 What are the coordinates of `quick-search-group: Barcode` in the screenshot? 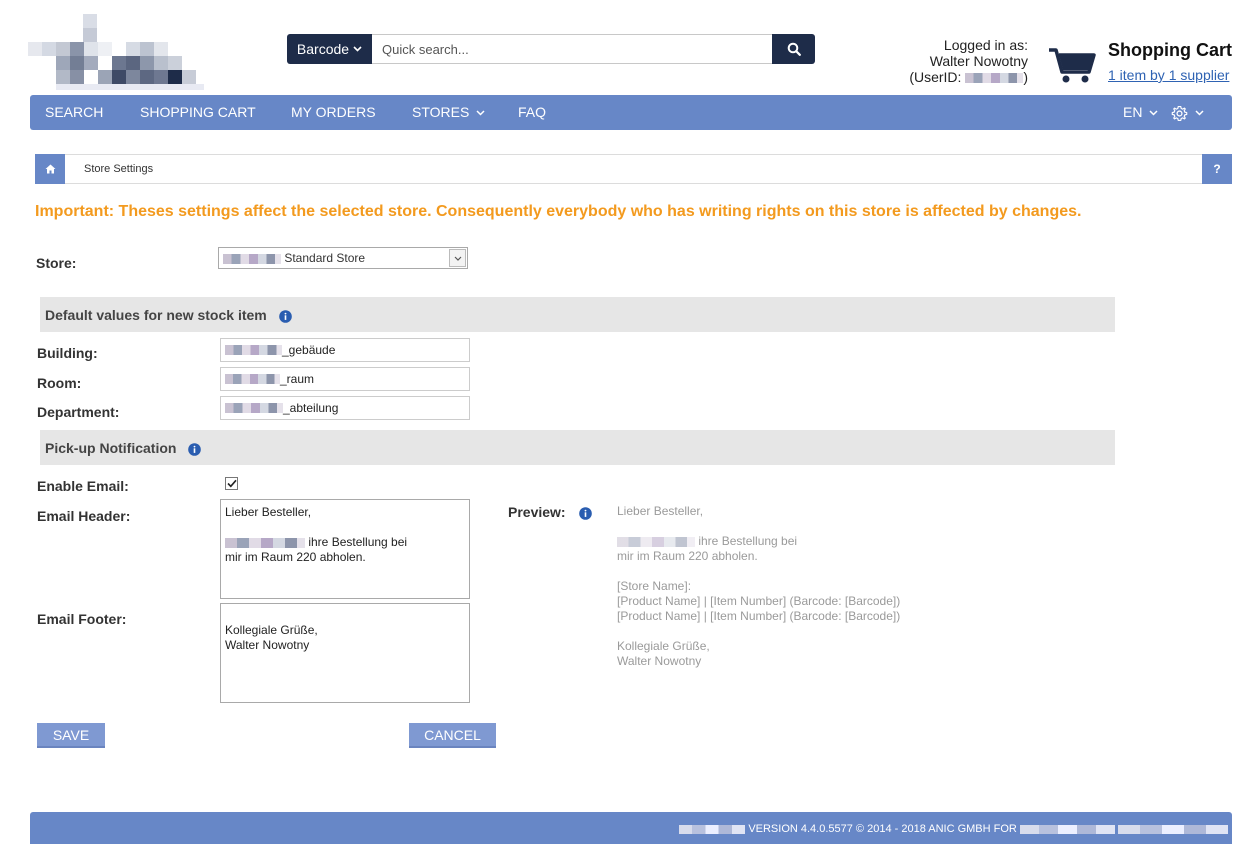 It's located at (551, 49).